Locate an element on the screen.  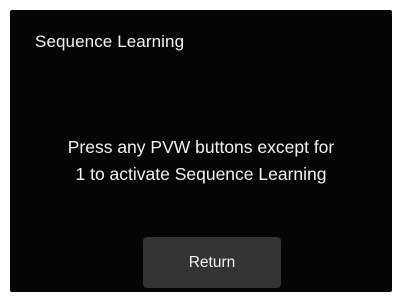
instruction-line-1: Press any PVW buttons except for is located at coordinates (201, 147).